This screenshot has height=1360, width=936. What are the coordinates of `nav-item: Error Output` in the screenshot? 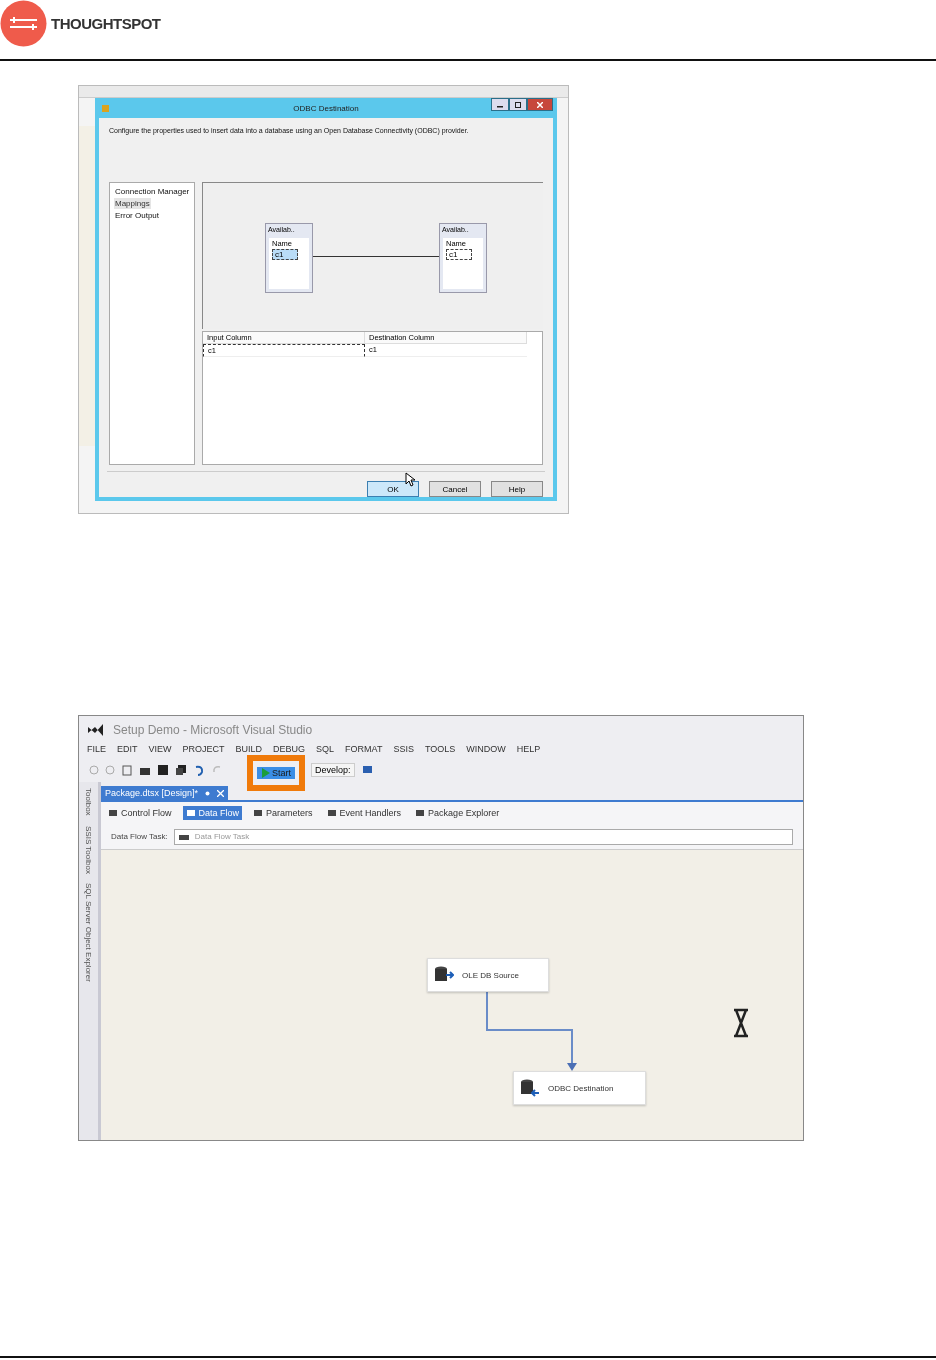 It's located at (137, 216).